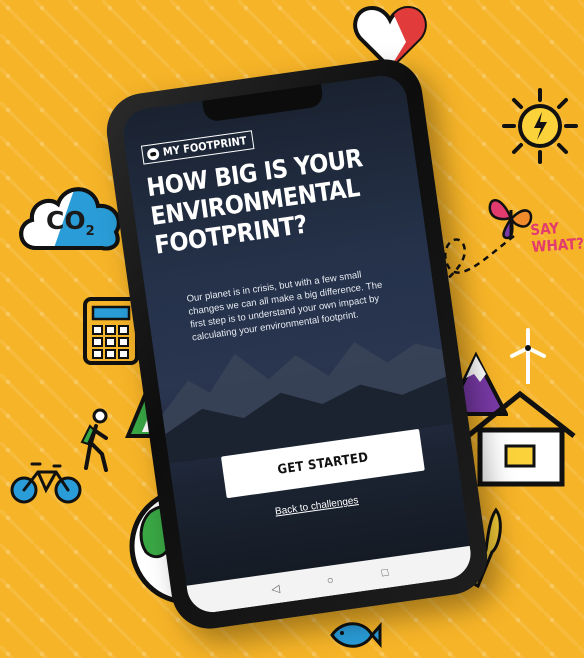  Describe the element at coordinates (46, 483) in the screenshot. I see `bicycle-icon` at that location.